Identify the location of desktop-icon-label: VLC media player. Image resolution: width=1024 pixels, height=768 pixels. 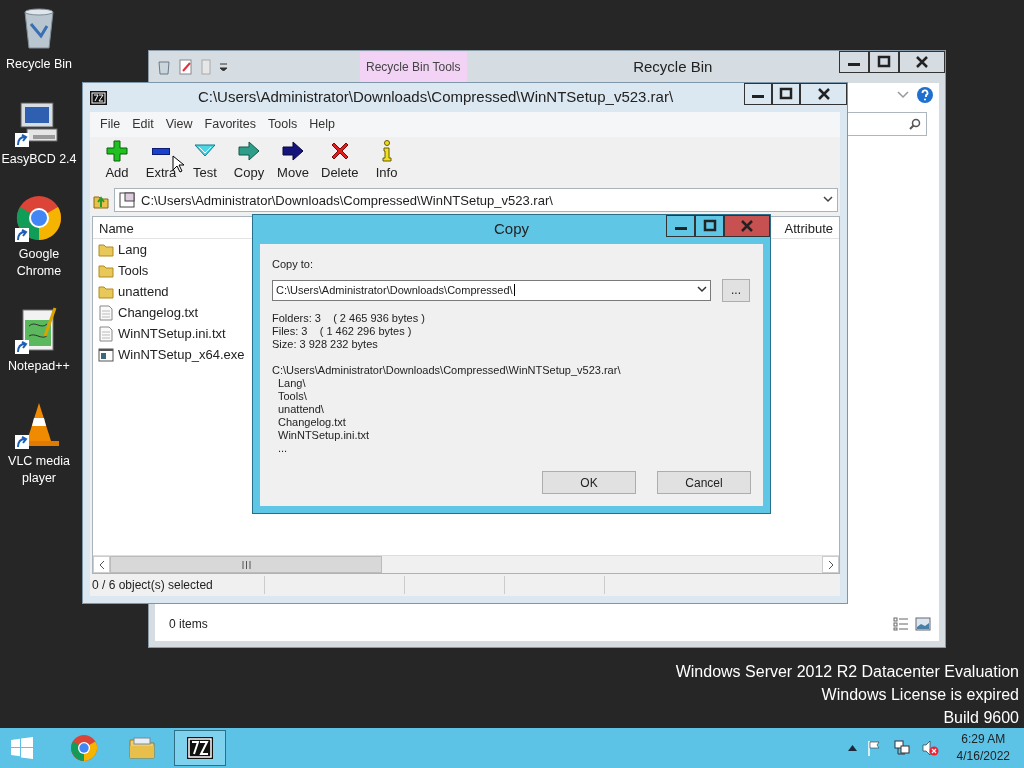
(39, 470).